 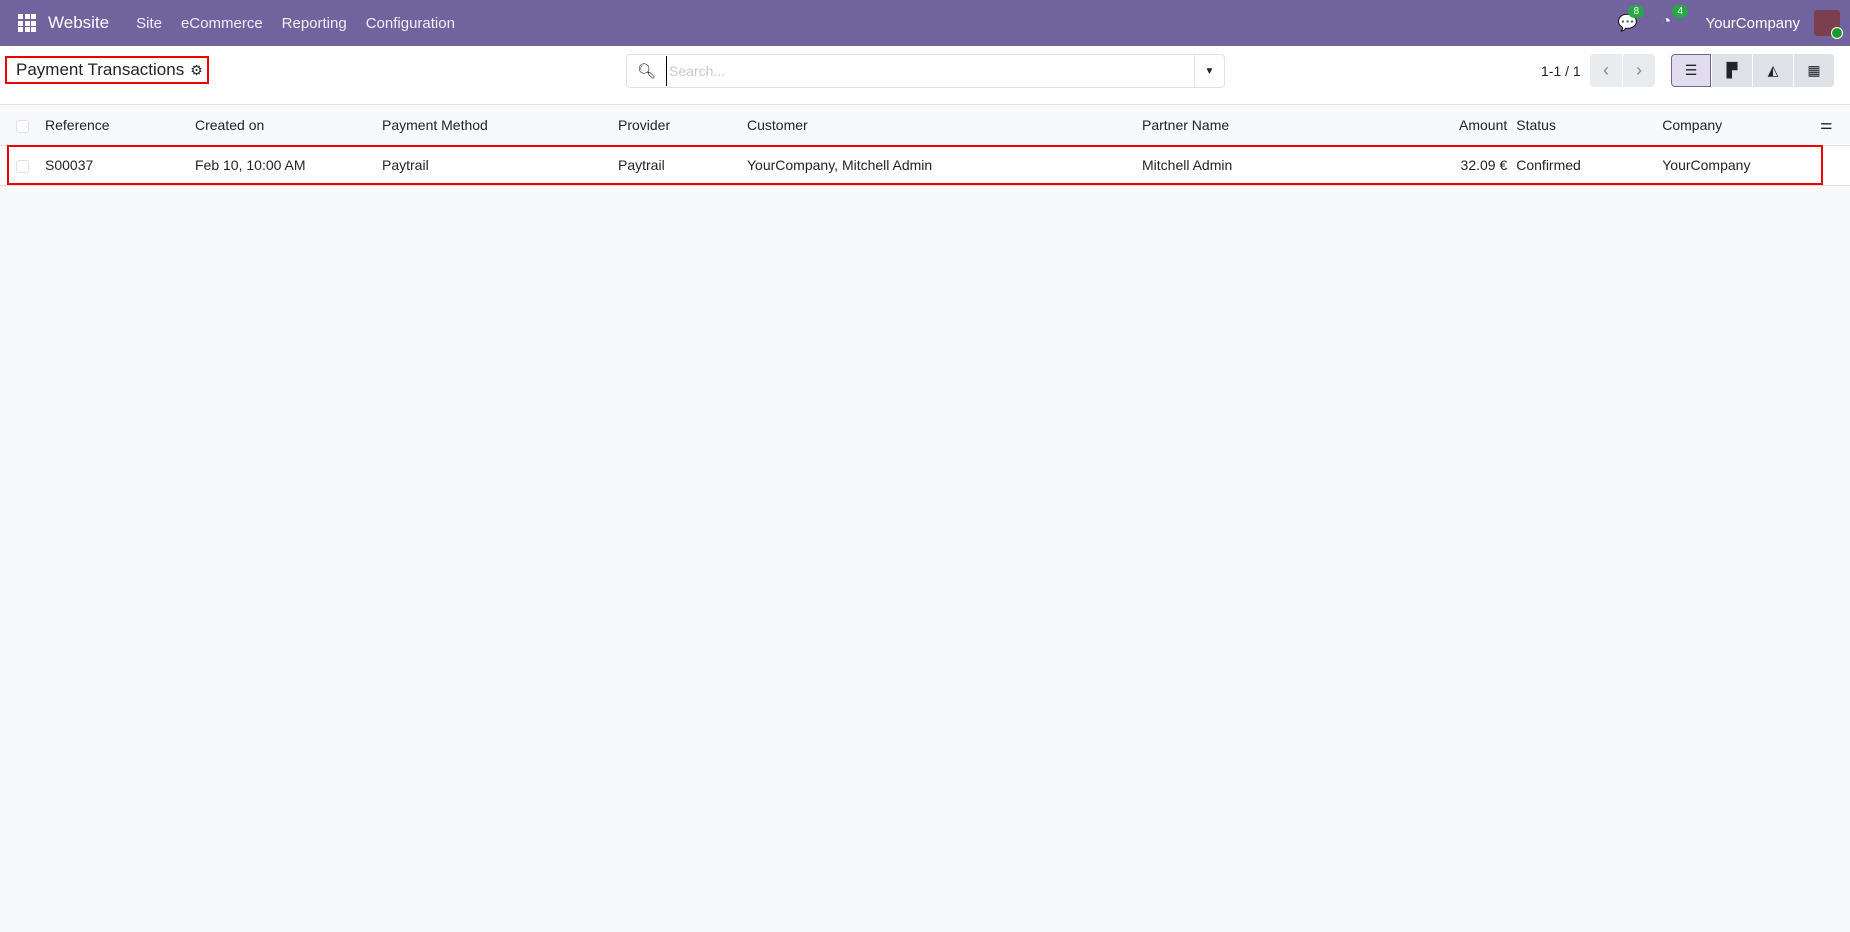 I want to click on cell-payment-method: Paytrail, so click(x=500, y=165).